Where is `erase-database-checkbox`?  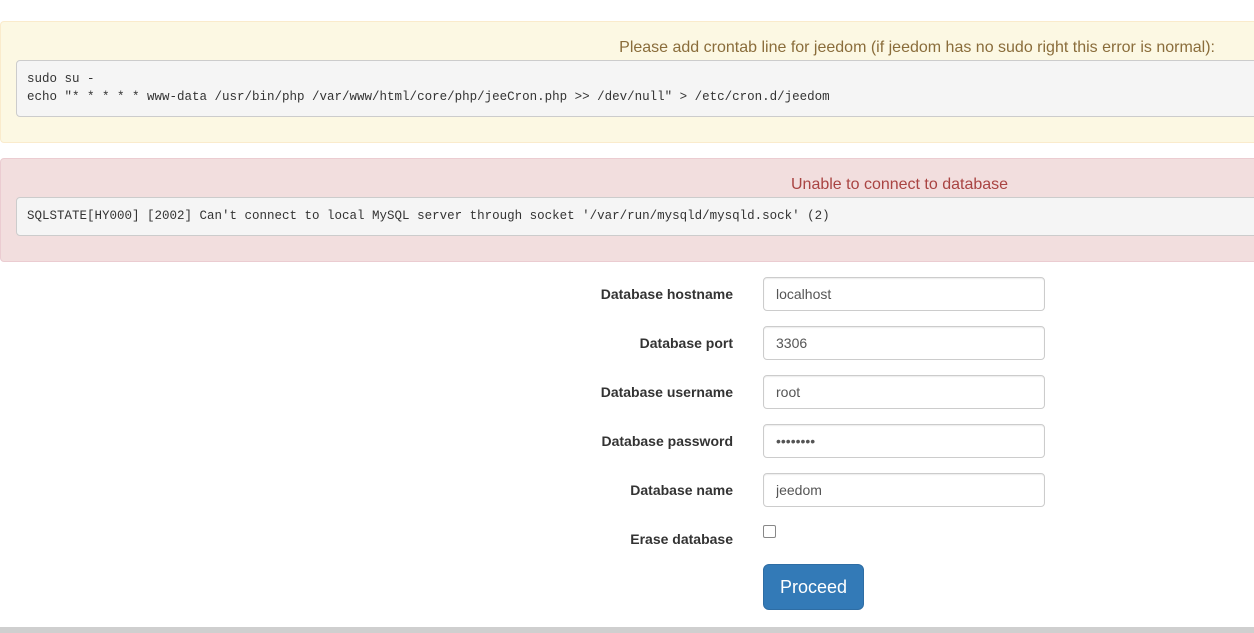 erase-database-checkbox is located at coordinates (769, 531).